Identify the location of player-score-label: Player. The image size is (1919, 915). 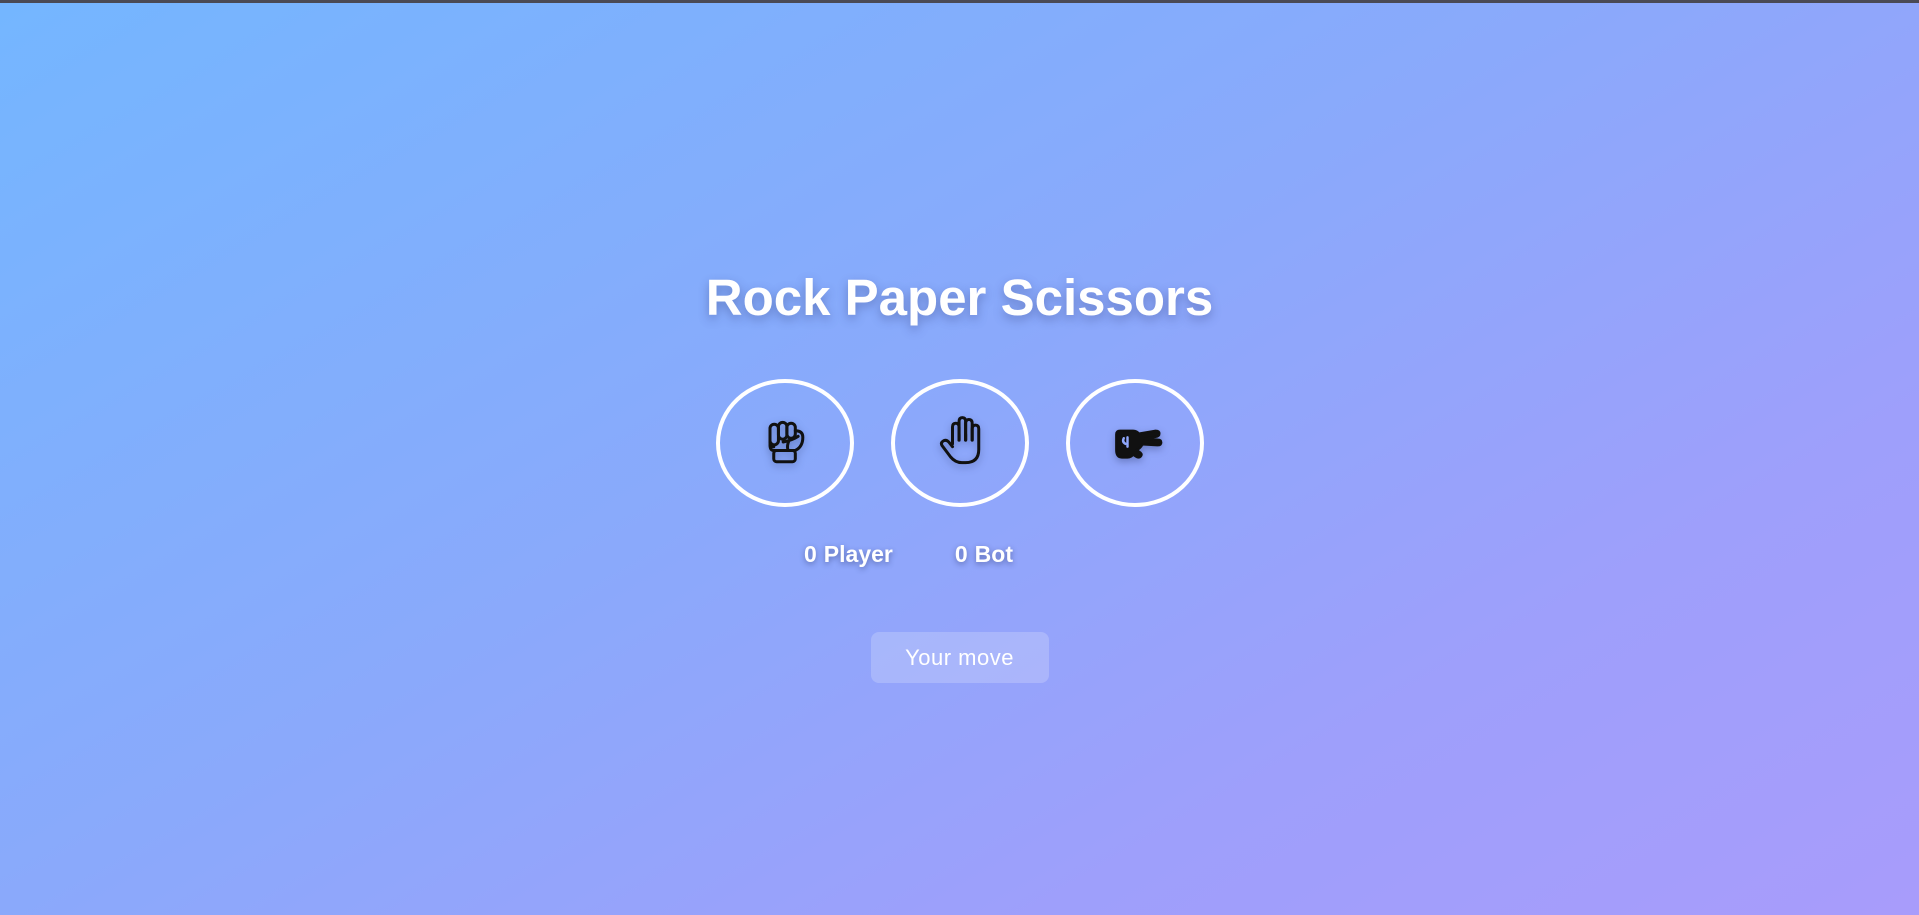
(858, 554).